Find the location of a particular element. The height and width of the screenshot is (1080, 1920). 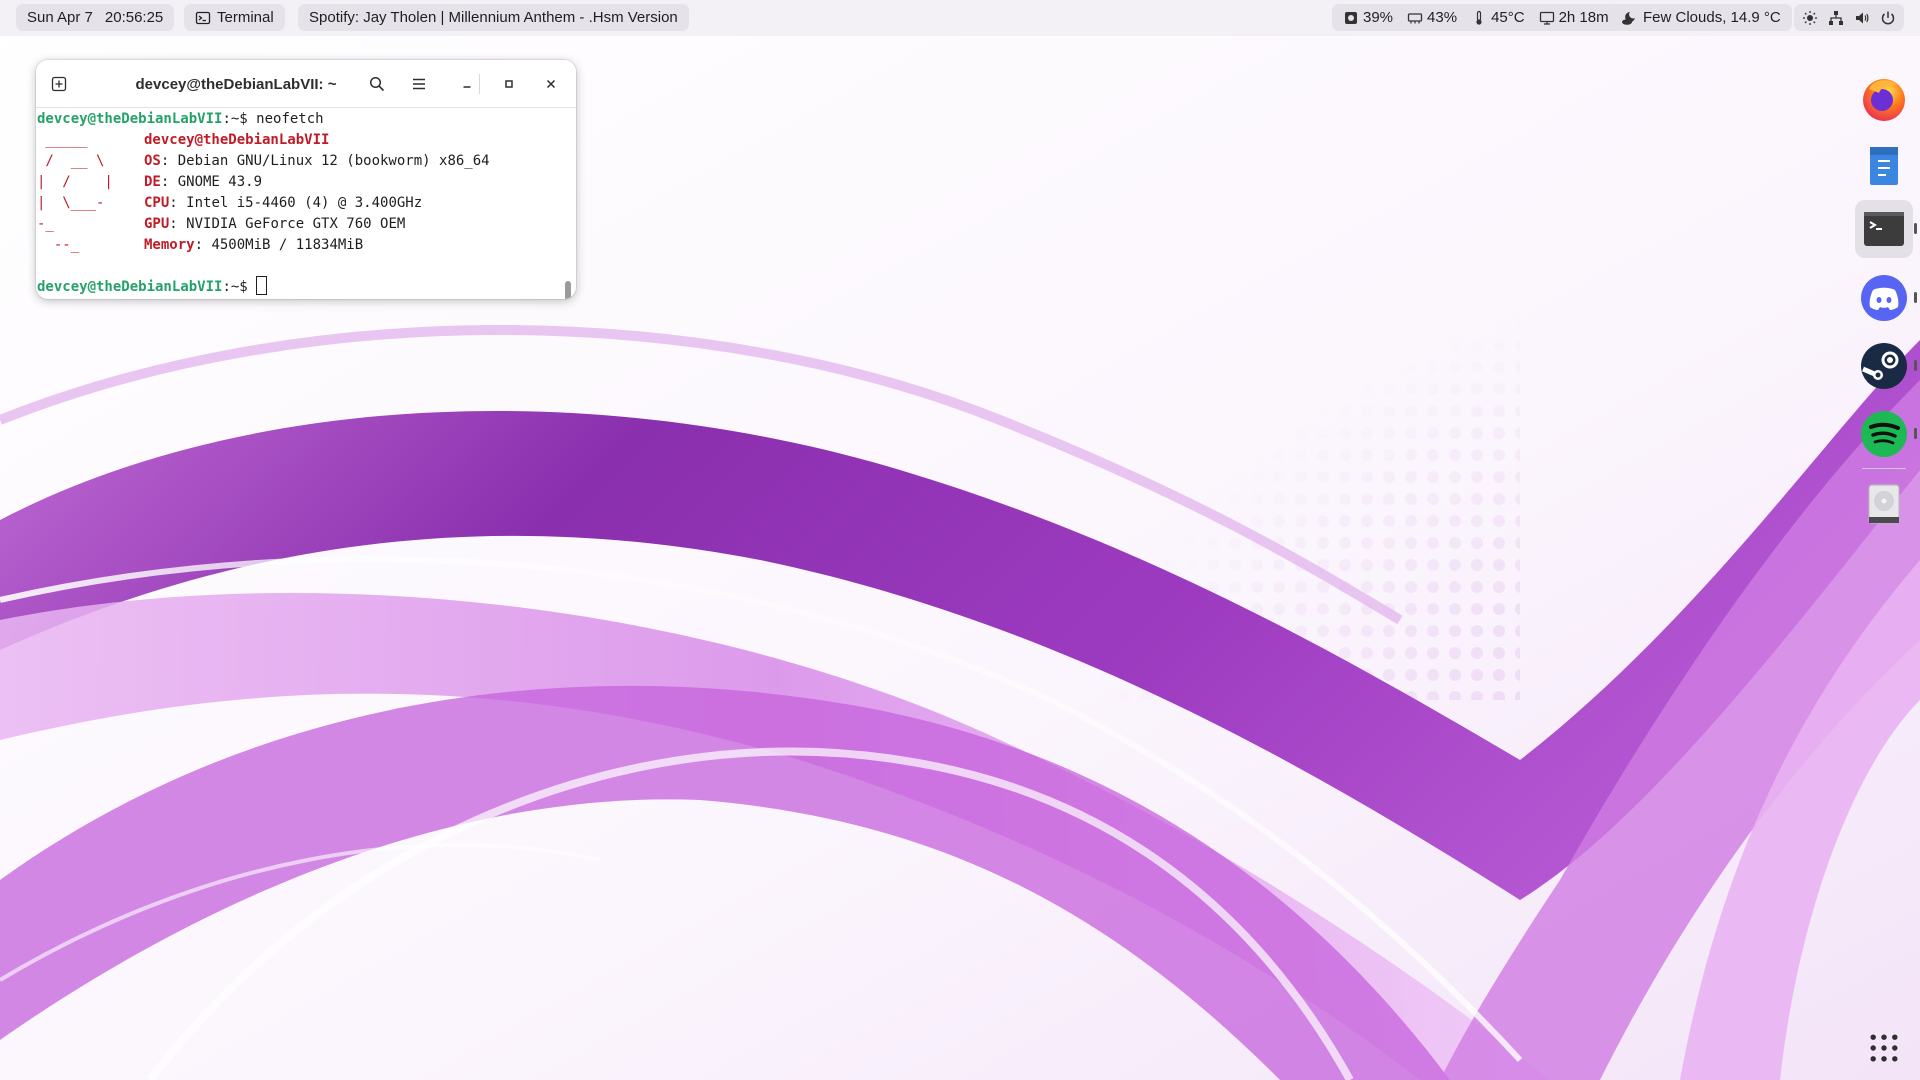

maximize-icon is located at coordinates (509, 84).